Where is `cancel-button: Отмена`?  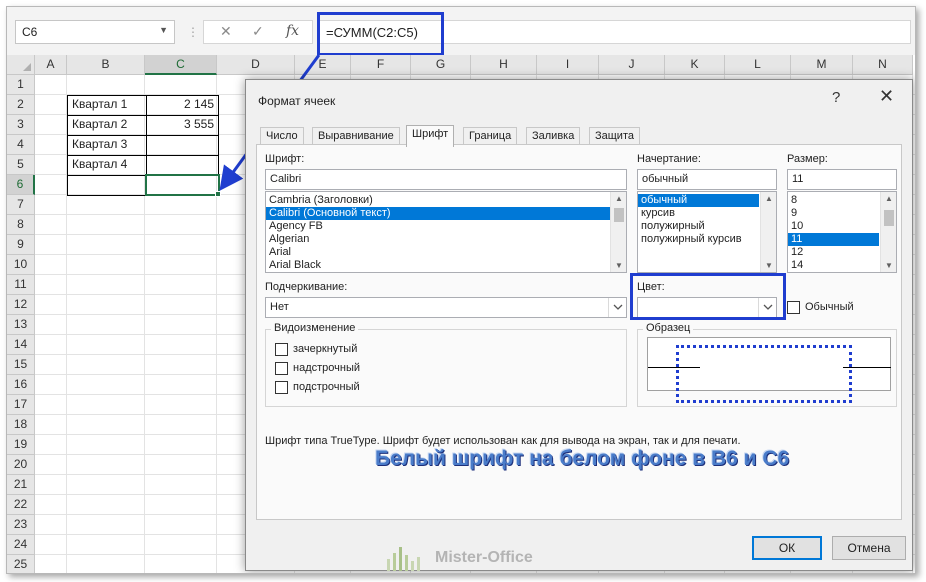
cancel-button: Отмена is located at coordinates (869, 548).